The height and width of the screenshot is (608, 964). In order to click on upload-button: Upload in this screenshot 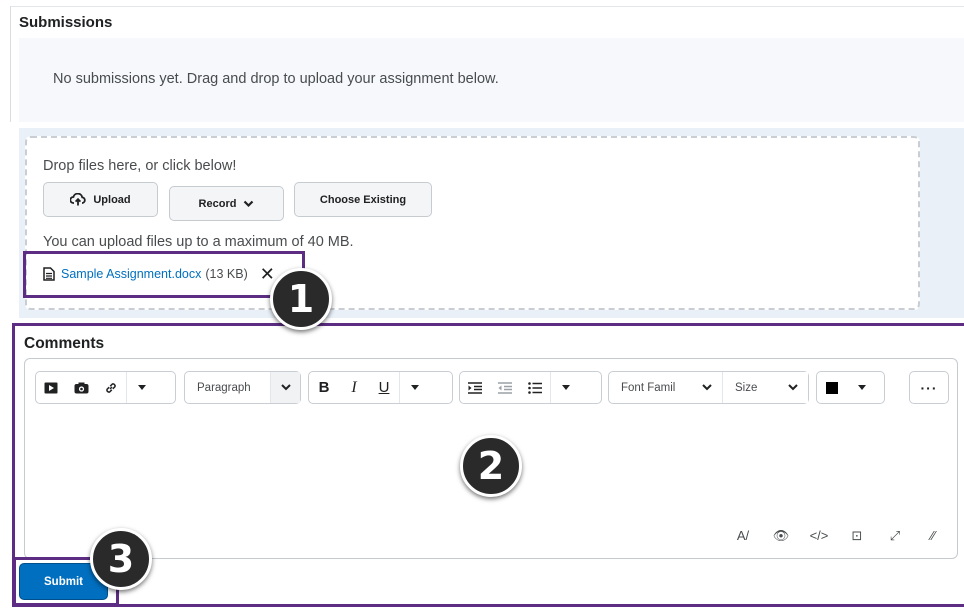, I will do `click(100, 199)`.